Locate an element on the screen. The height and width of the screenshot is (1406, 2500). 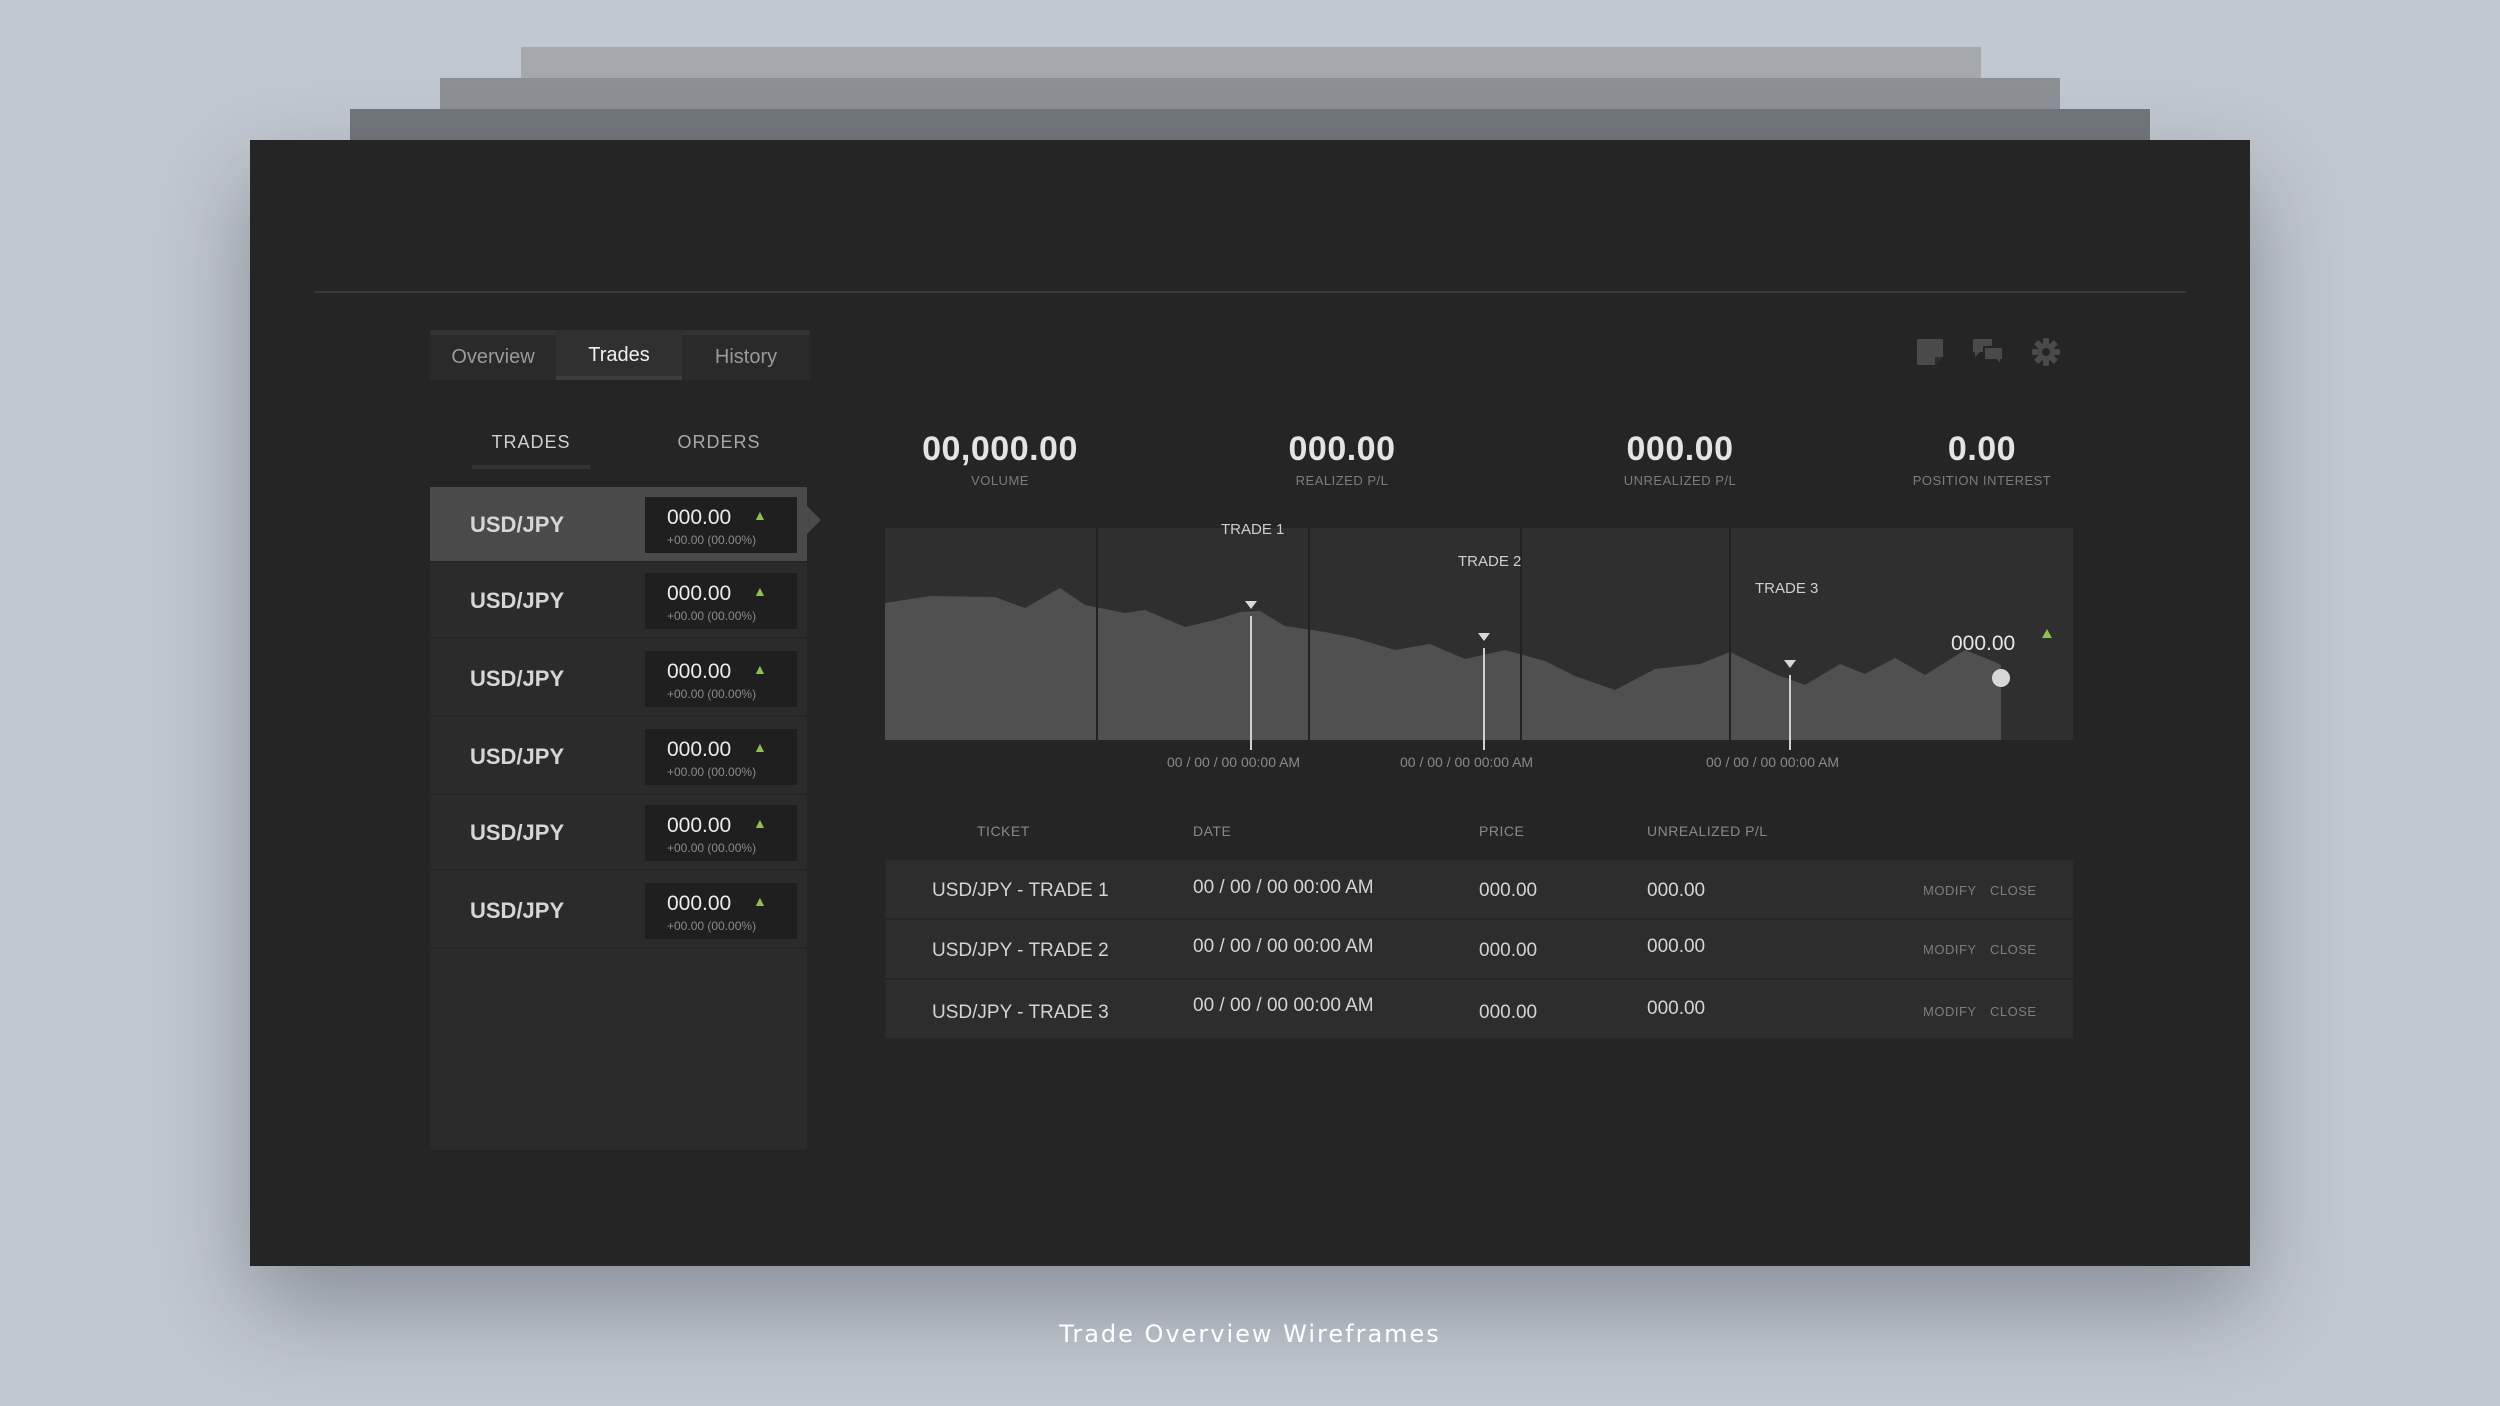
stat-label: POSITION INTEREST is located at coordinates (1982, 480).